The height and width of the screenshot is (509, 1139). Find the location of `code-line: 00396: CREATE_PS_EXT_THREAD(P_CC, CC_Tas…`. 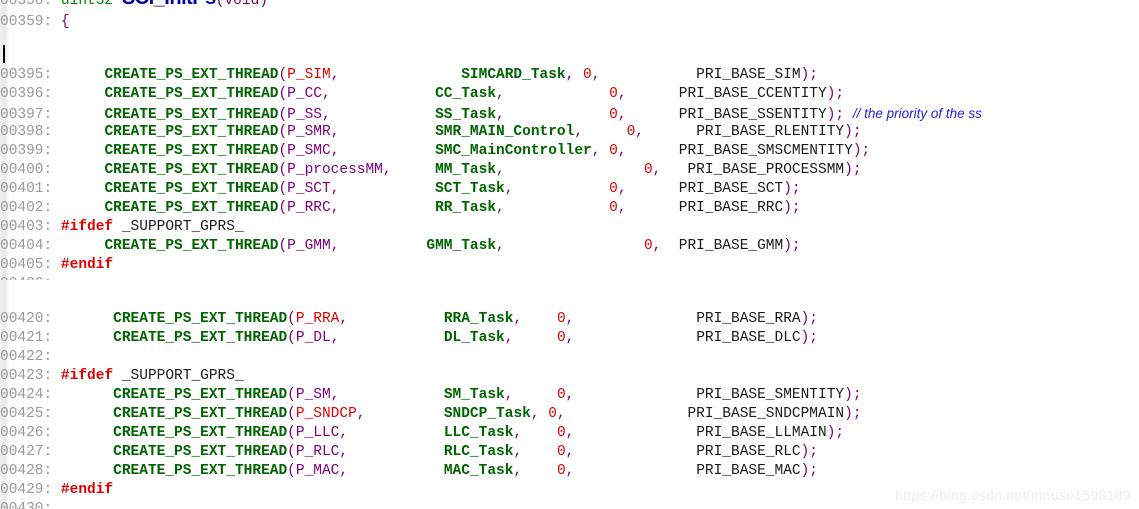

code-line: 00396: CREATE_PS_EXT_THREAD(P_CC, CC_Tas… is located at coordinates (569, 94).